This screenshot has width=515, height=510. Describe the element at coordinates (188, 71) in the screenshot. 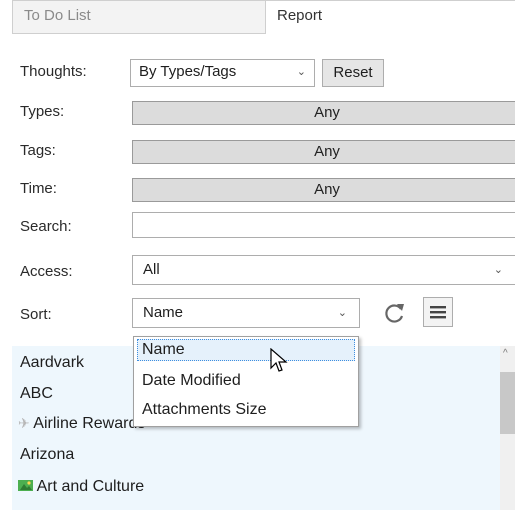

I see `thoughts-value: By Types/Tags` at that location.